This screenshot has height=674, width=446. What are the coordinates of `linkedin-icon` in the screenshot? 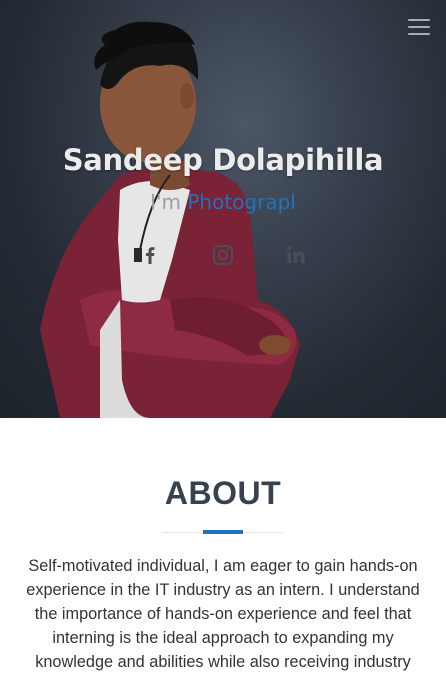 It's located at (296, 254).